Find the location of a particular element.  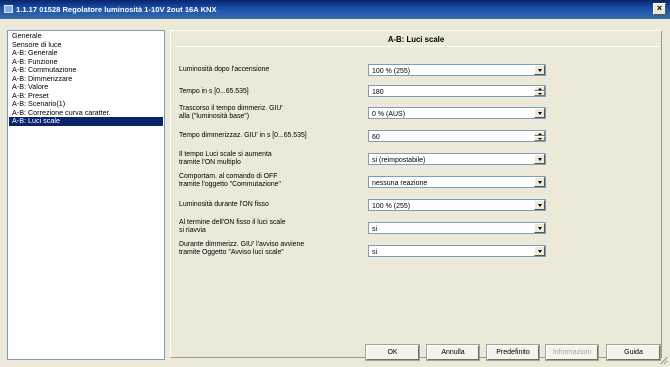

param-label-tempo: Tempo in s [0...65.535] is located at coordinates (214, 91).